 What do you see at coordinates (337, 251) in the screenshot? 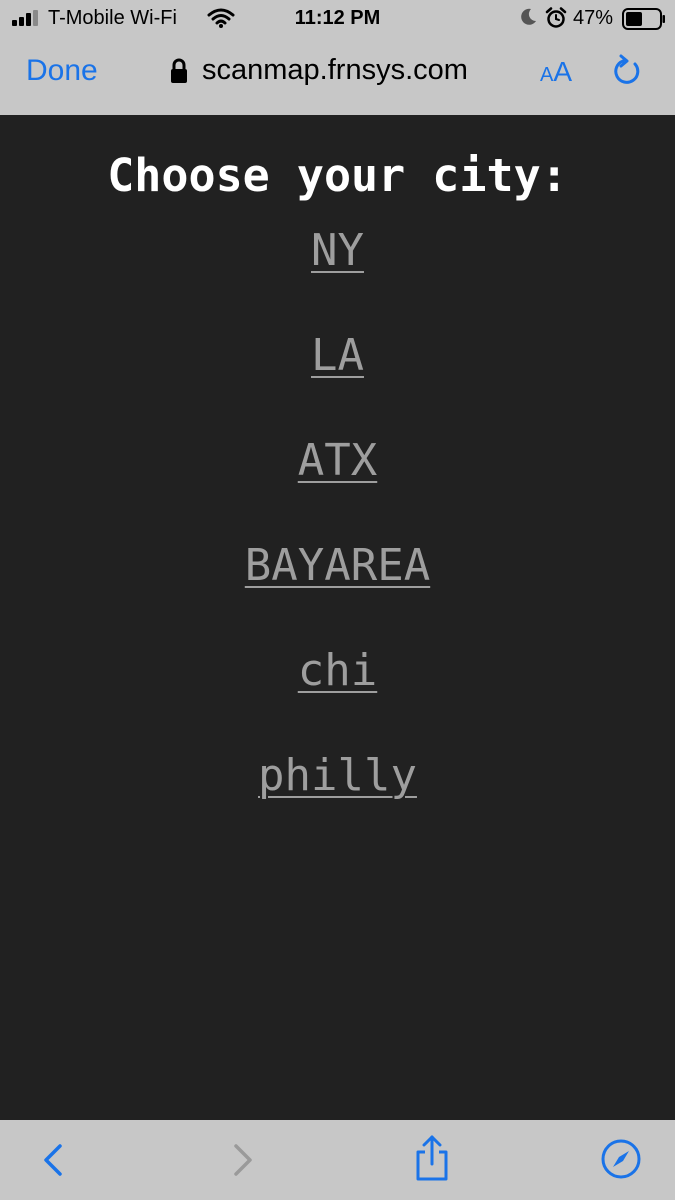
I see `city-link-ny: NY` at bounding box center [337, 251].